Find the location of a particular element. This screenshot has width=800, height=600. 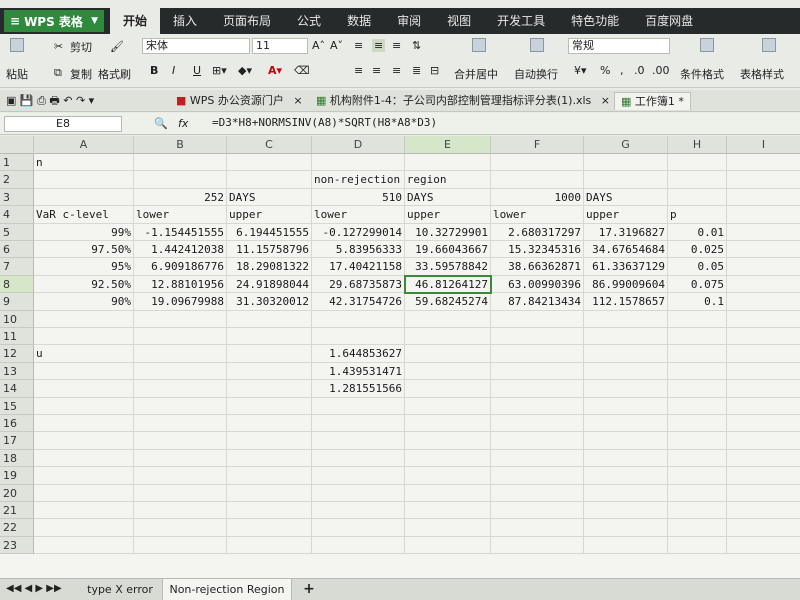

cell-b17 is located at coordinates (180, 441).